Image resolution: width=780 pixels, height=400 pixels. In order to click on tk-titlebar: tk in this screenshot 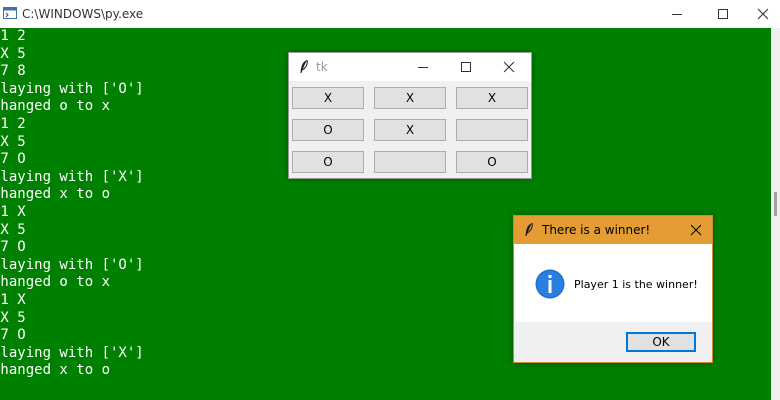, I will do `click(410, 67)`.